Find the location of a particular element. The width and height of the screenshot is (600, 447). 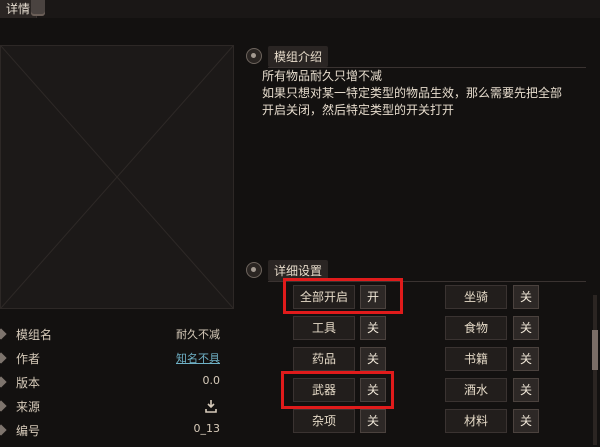

scrollbar-track is located at coordinates (595, 370).